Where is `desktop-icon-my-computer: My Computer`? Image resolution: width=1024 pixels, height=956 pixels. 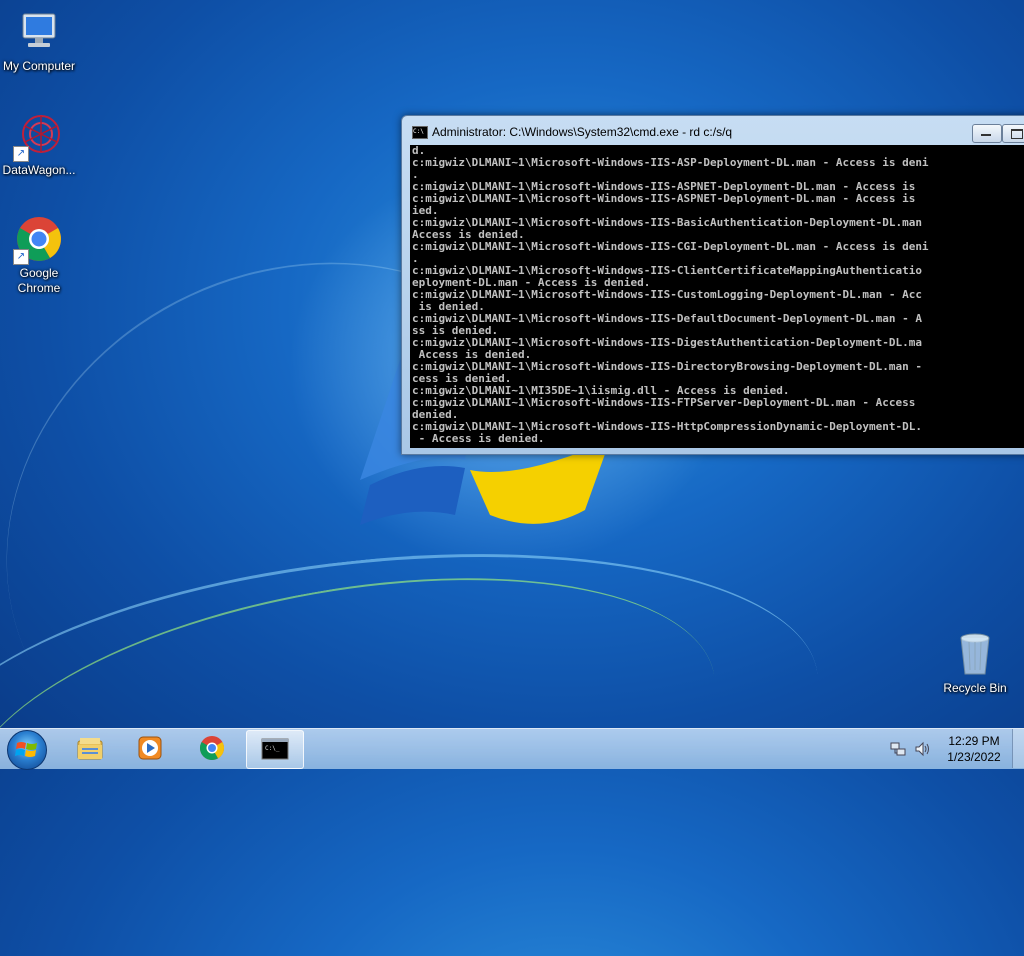
desktop-icon-my-computer: My Computer is located at coordinates (40, 41).